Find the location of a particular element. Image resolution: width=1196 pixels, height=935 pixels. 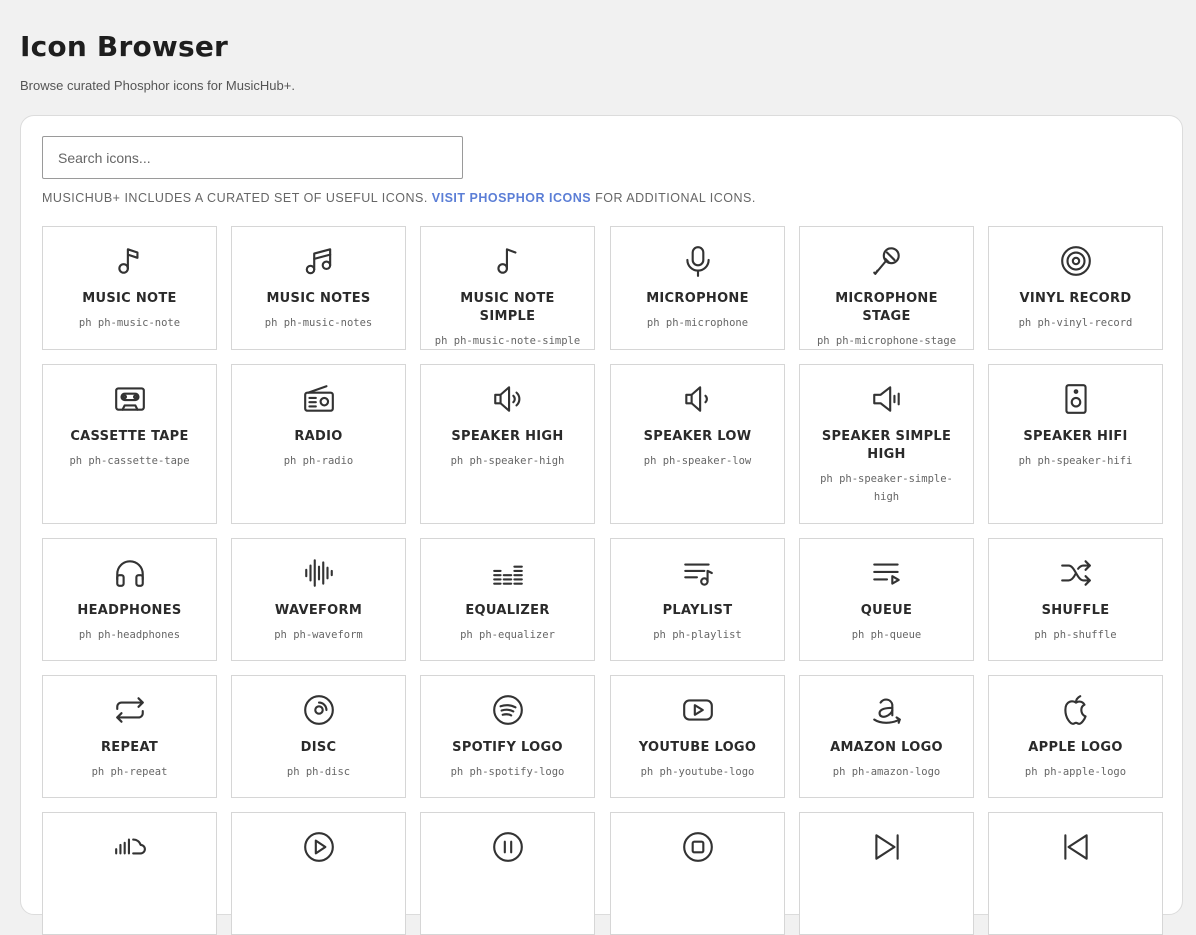

icon-name: Waveform is located at coordinates (318, 610).